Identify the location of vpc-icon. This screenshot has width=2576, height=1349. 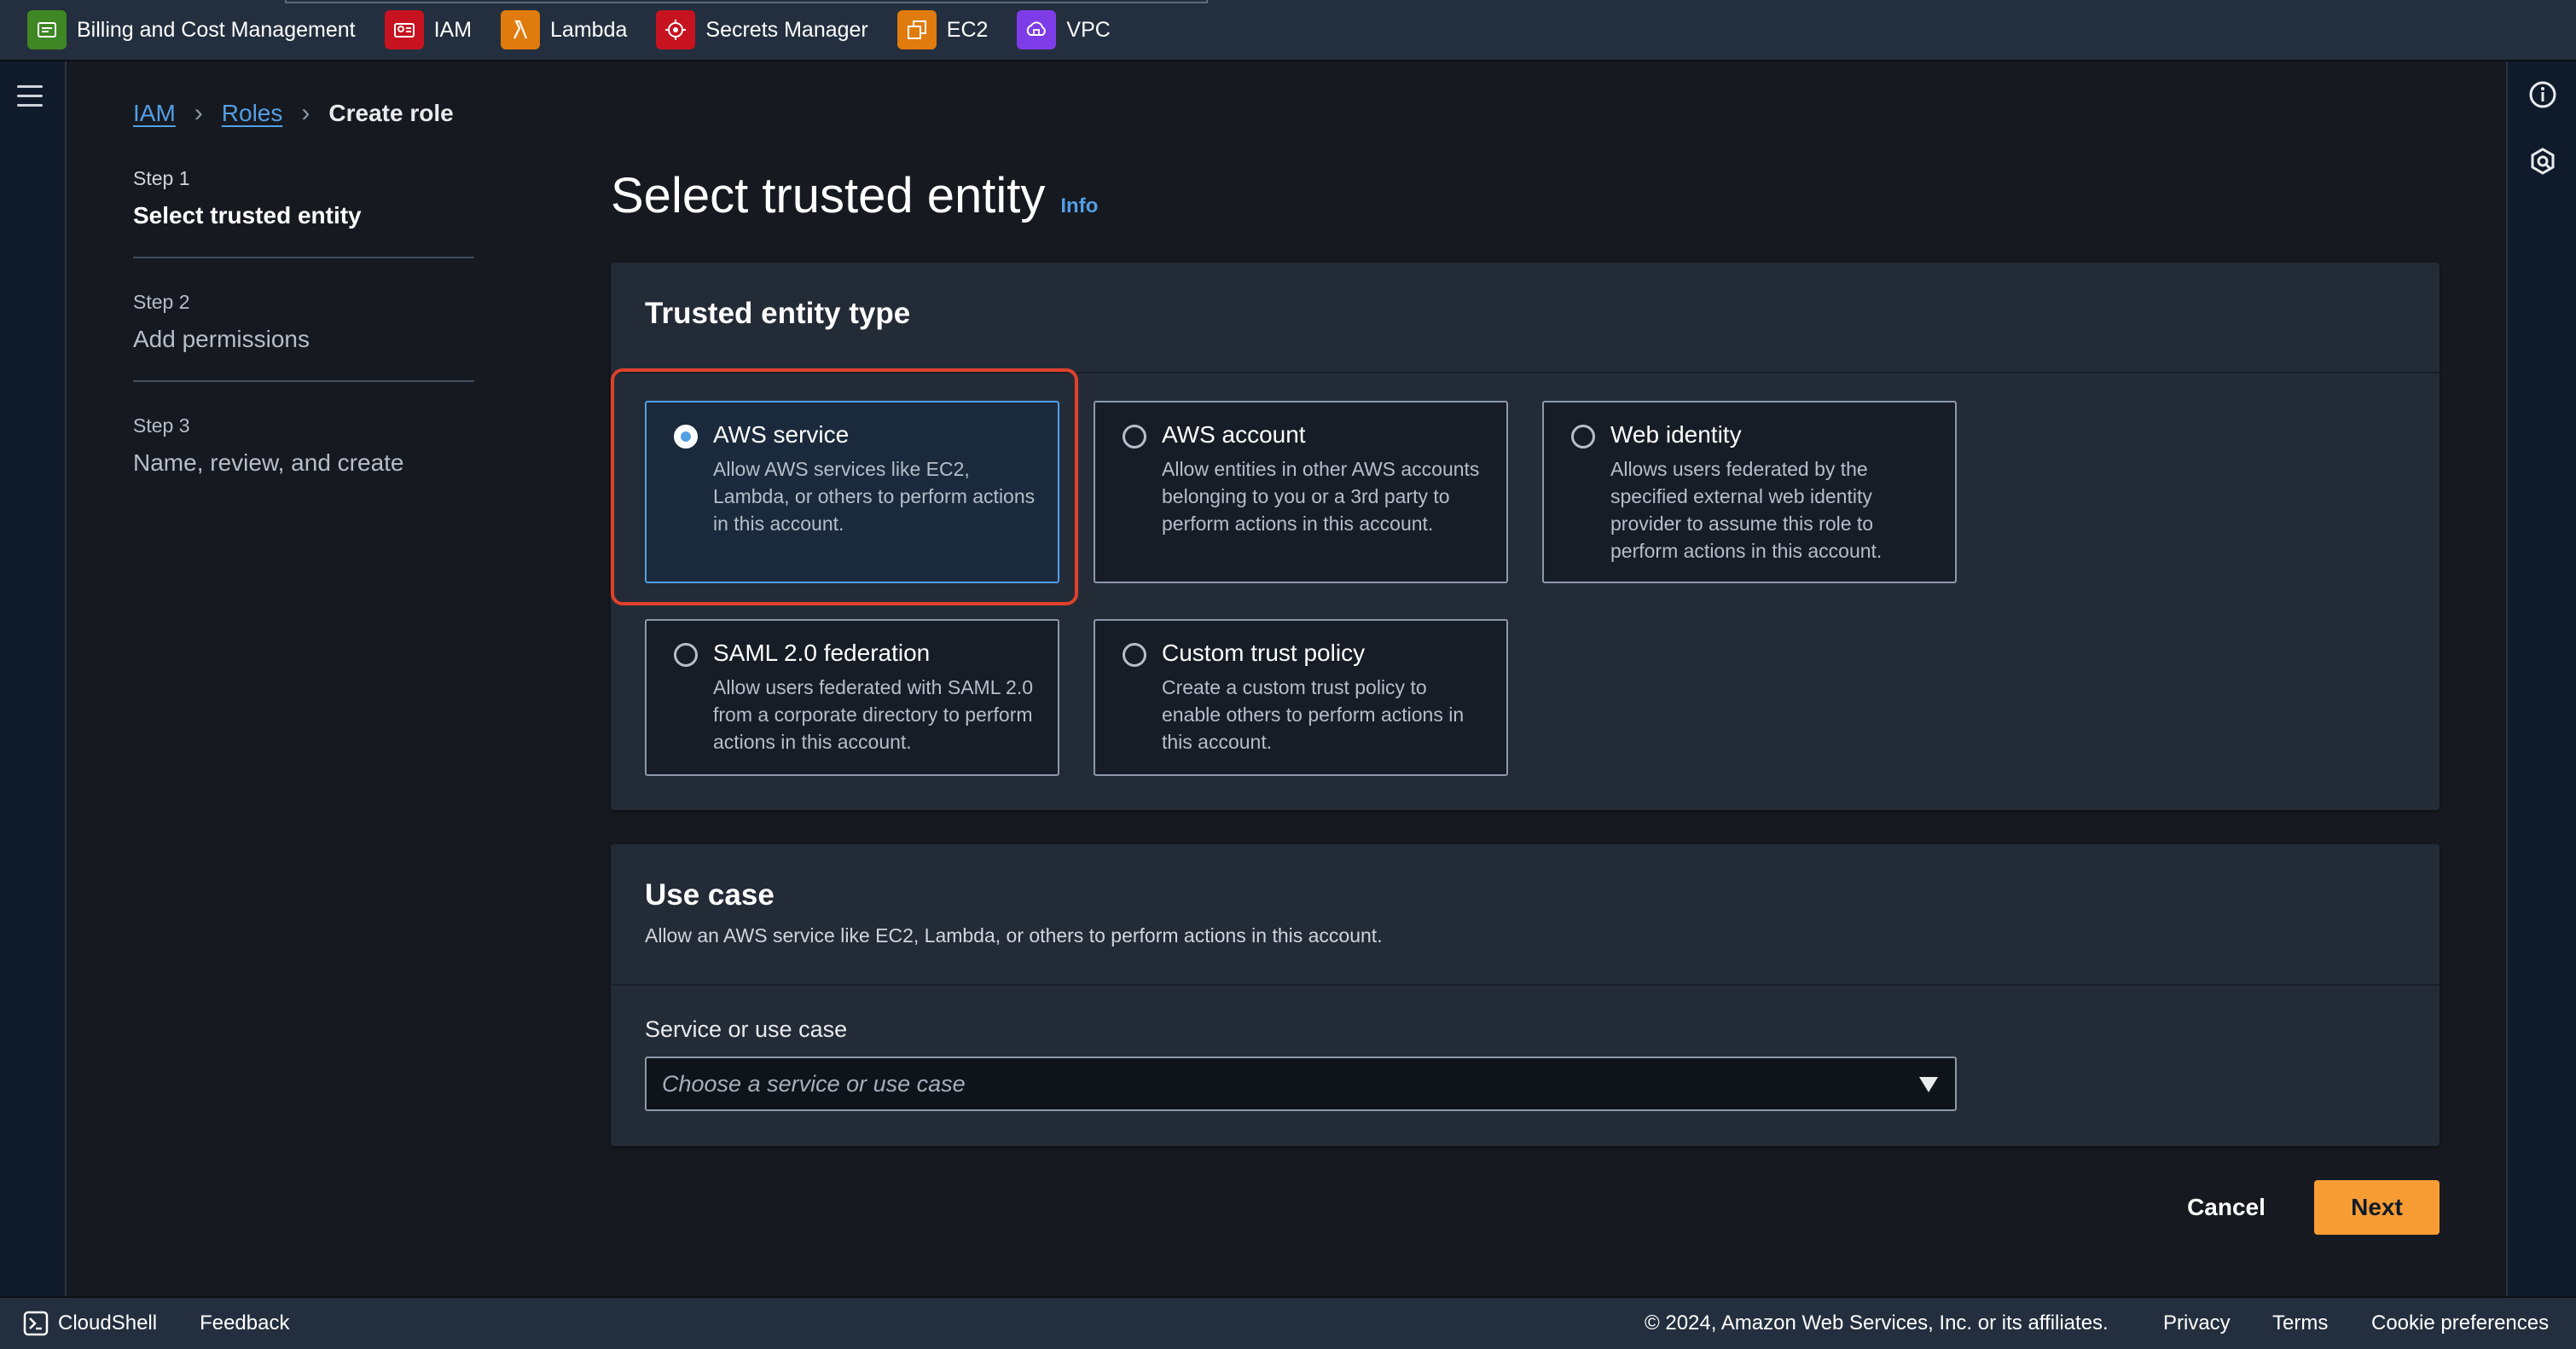
(1037, 29).